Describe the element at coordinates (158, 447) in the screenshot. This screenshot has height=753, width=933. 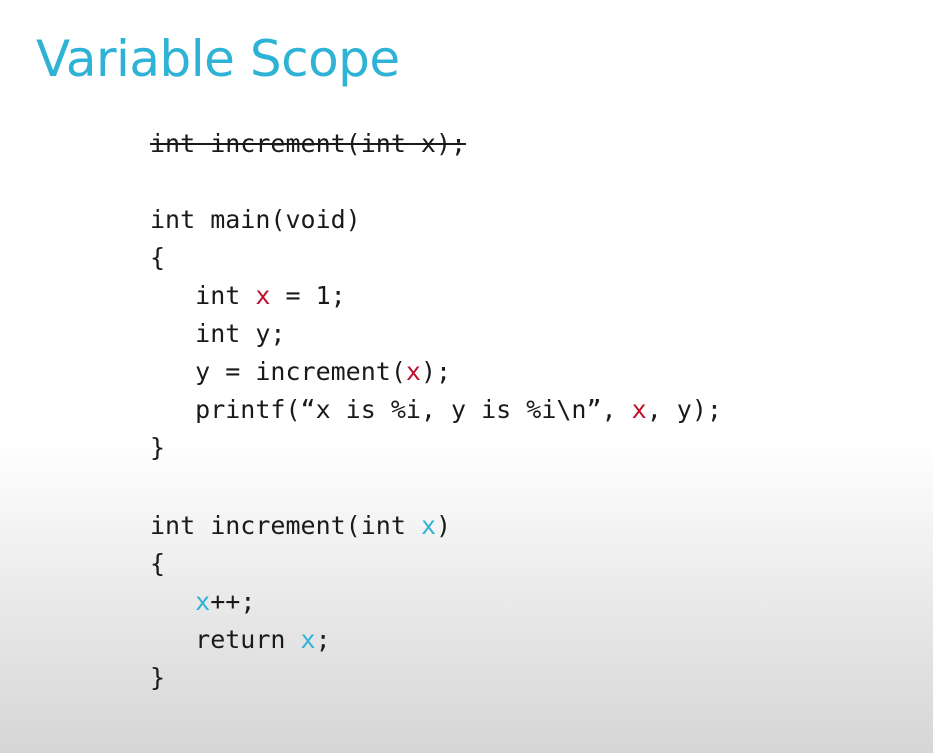
I see `code-line-main-close-brace: }` at that location.